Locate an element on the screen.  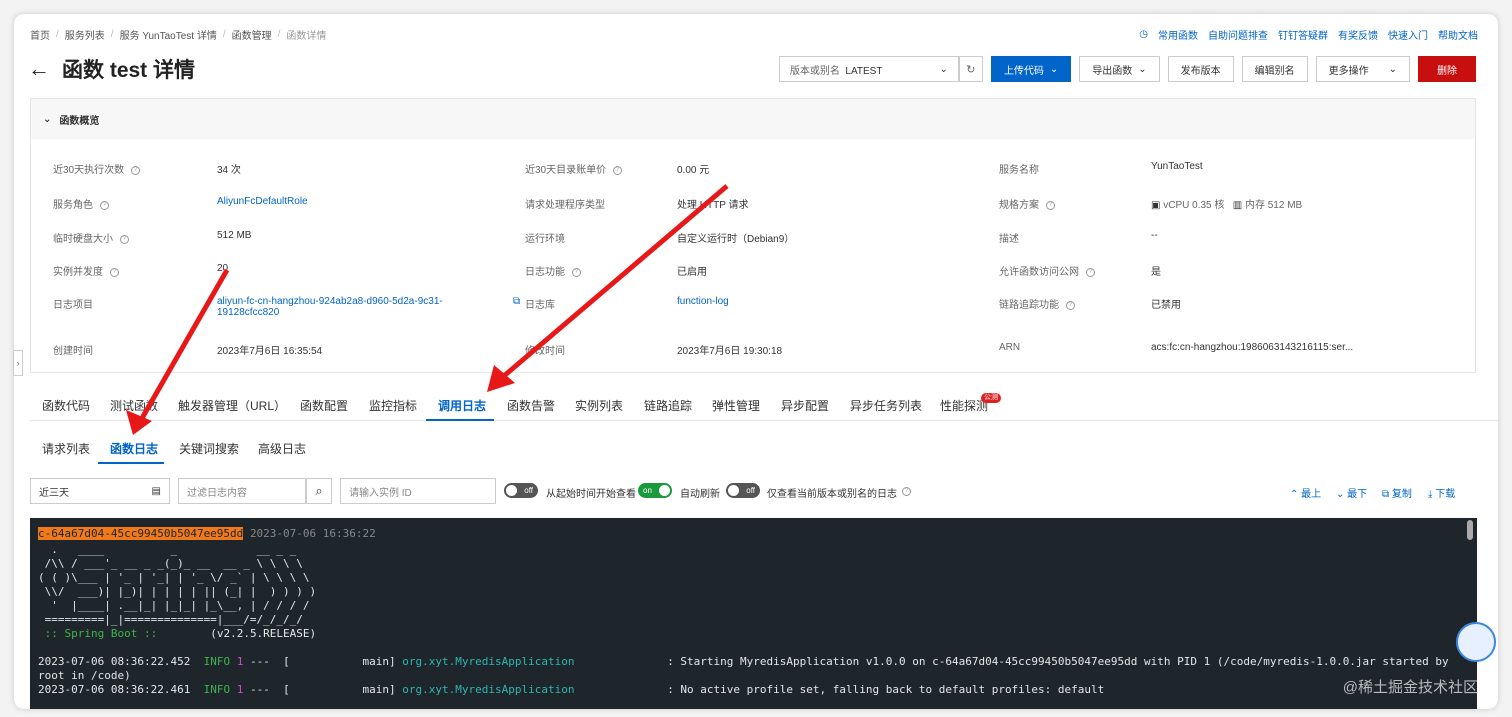
scroll-bottom-link: ⌄ 最下 is located at coordinates (1351, 492).